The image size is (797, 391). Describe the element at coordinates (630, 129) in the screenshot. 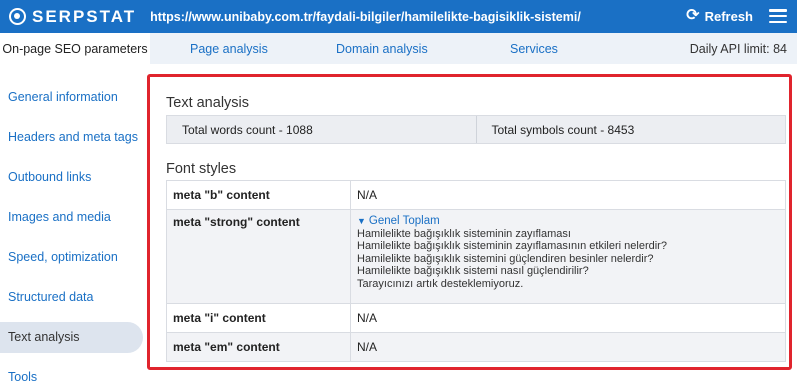

I see `symbols-count: Total symbols count - 8453` at that location.